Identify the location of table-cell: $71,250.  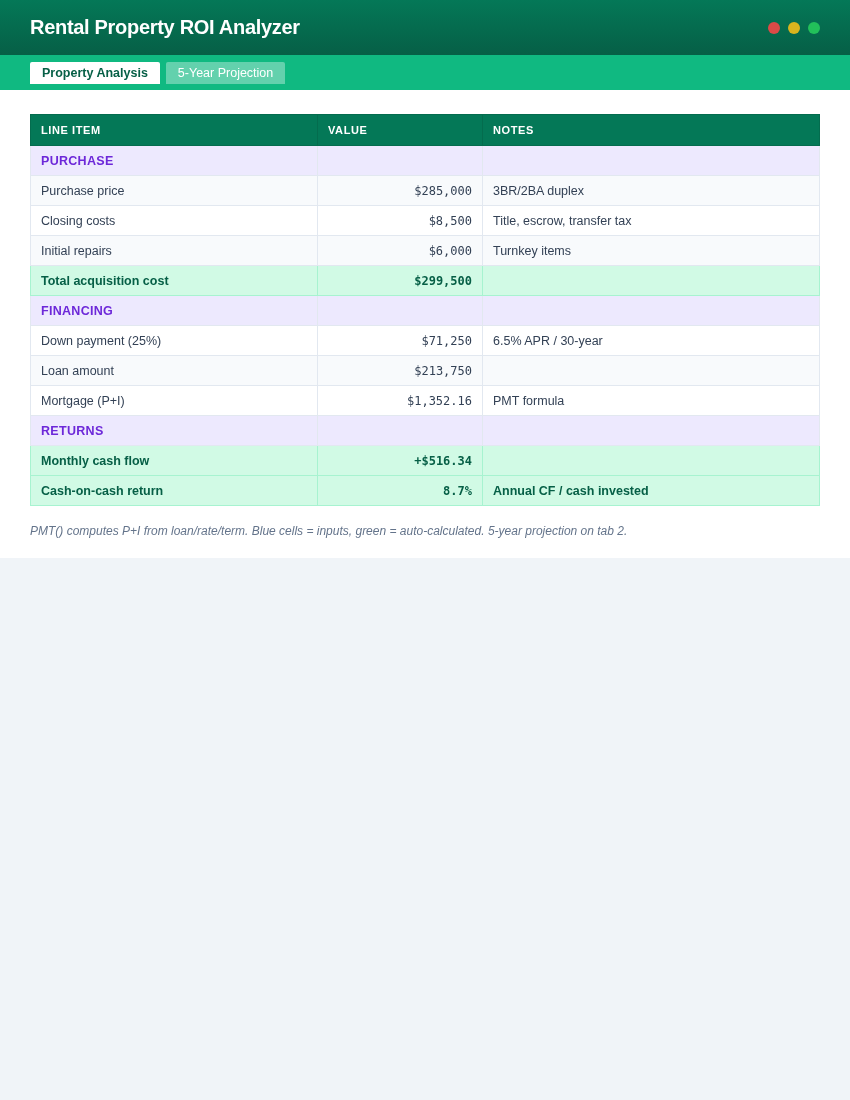
(400, 340).